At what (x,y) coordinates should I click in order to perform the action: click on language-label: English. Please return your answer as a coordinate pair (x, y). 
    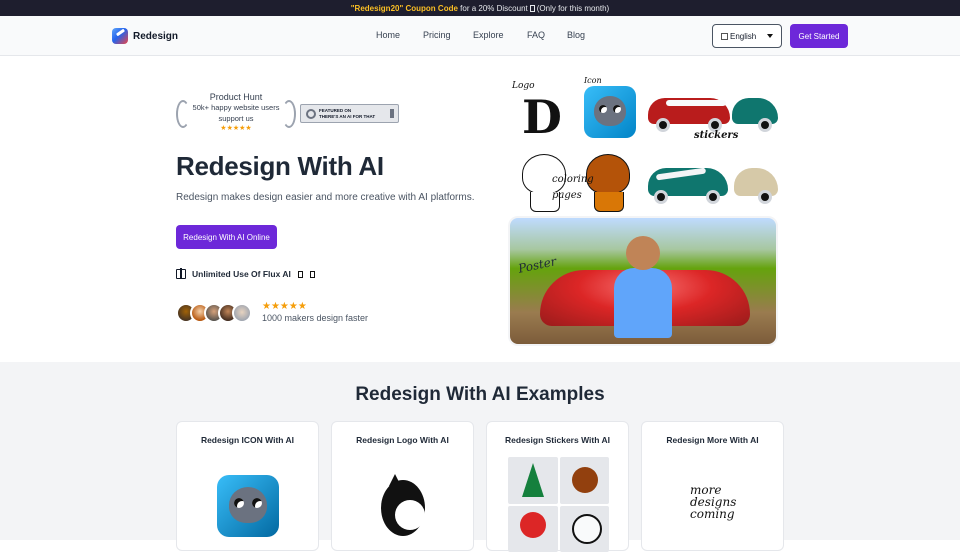
    Looking at the image, I should click on (743, 36).